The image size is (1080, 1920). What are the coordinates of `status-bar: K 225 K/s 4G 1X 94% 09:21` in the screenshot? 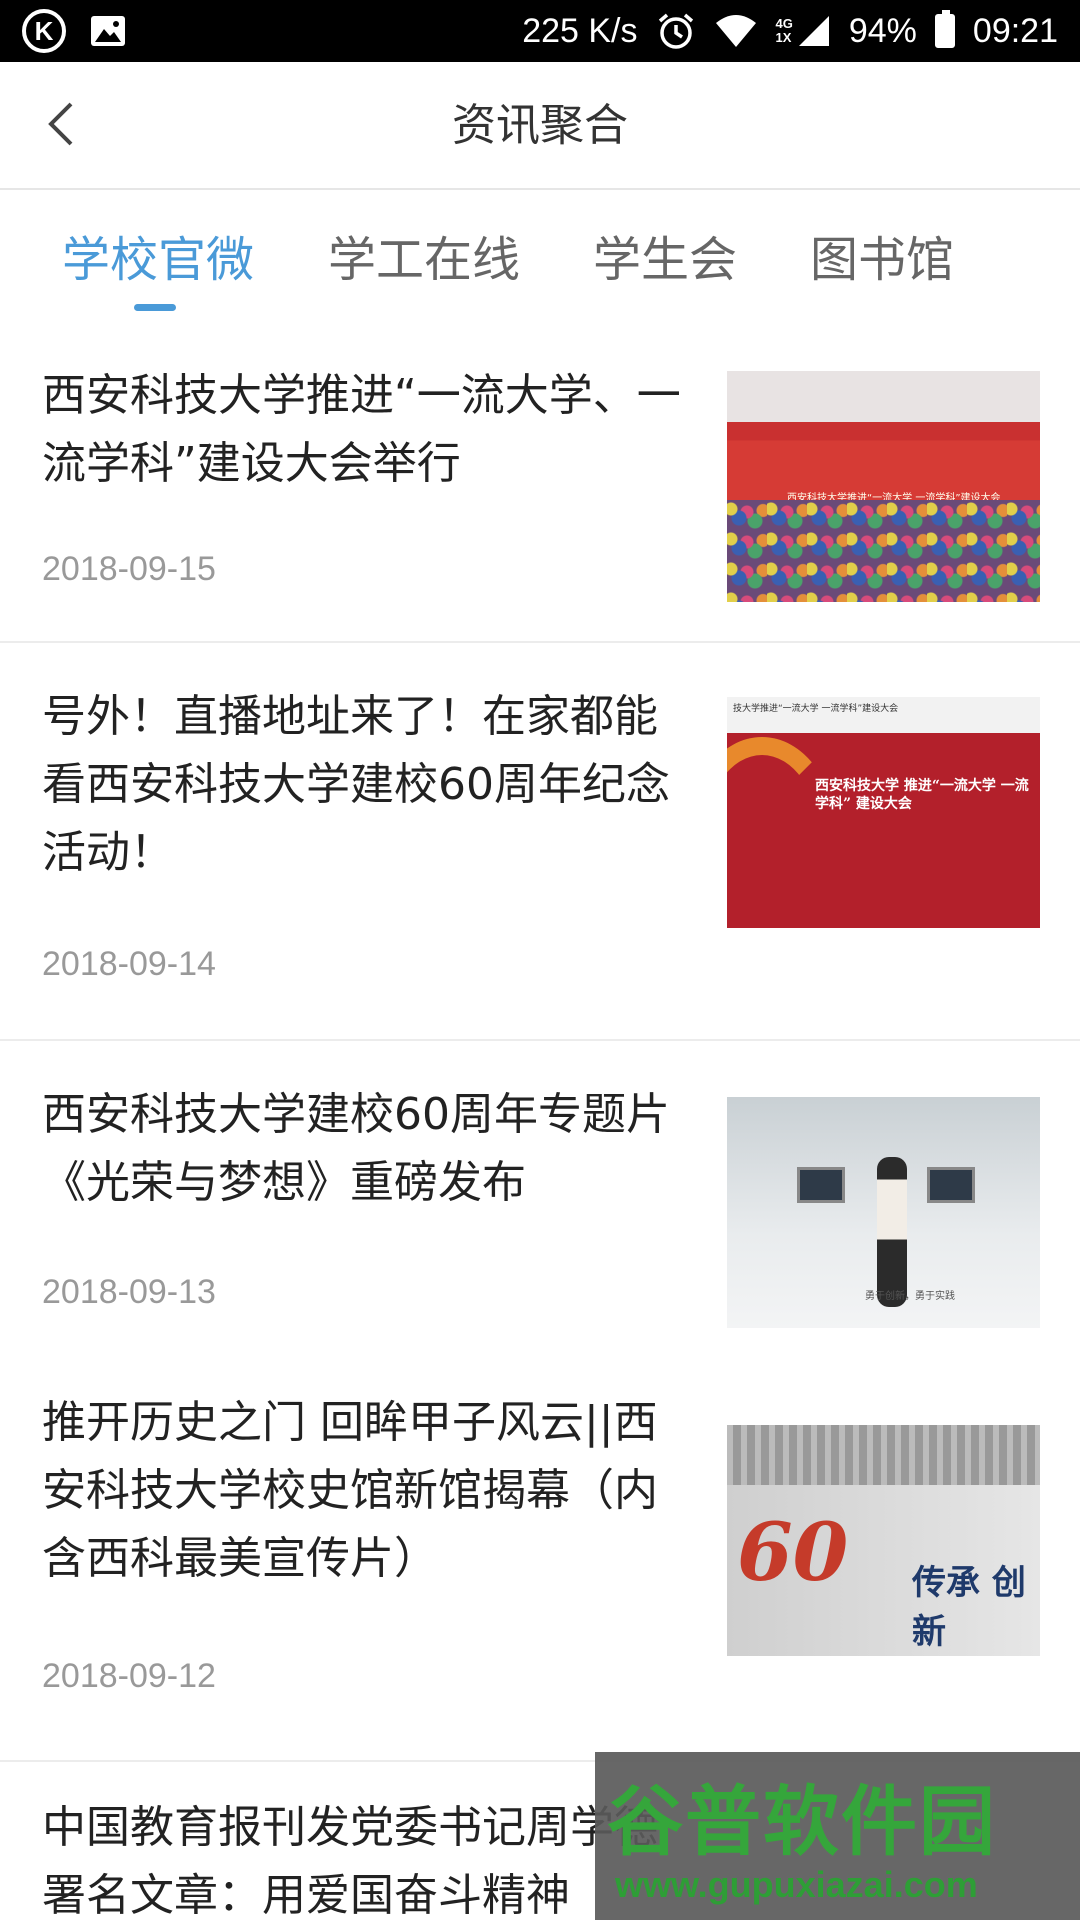 It's located at (540, 31).